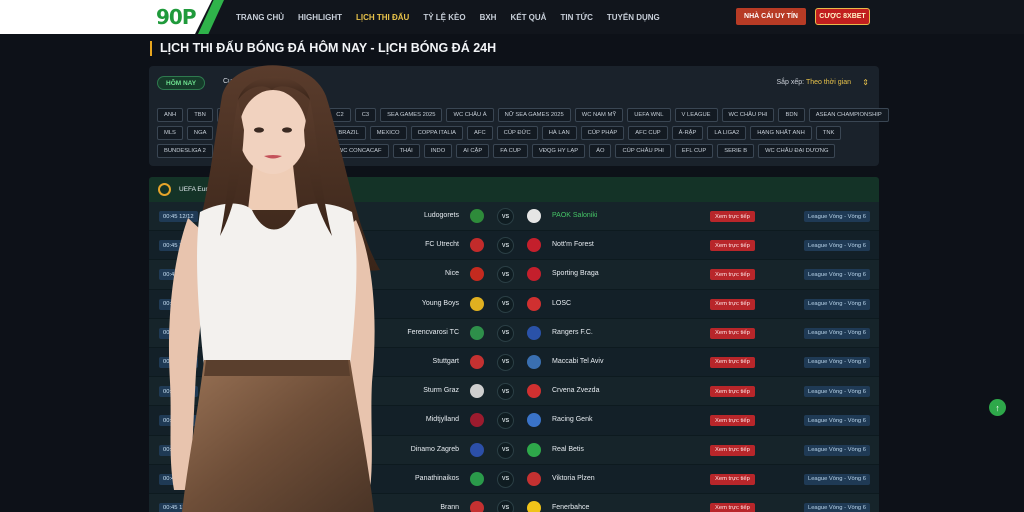  What do you see at coordinates (406, 151) in the screenshot?
I see `league-tag: THÁI` at bounding box center [406, 151].